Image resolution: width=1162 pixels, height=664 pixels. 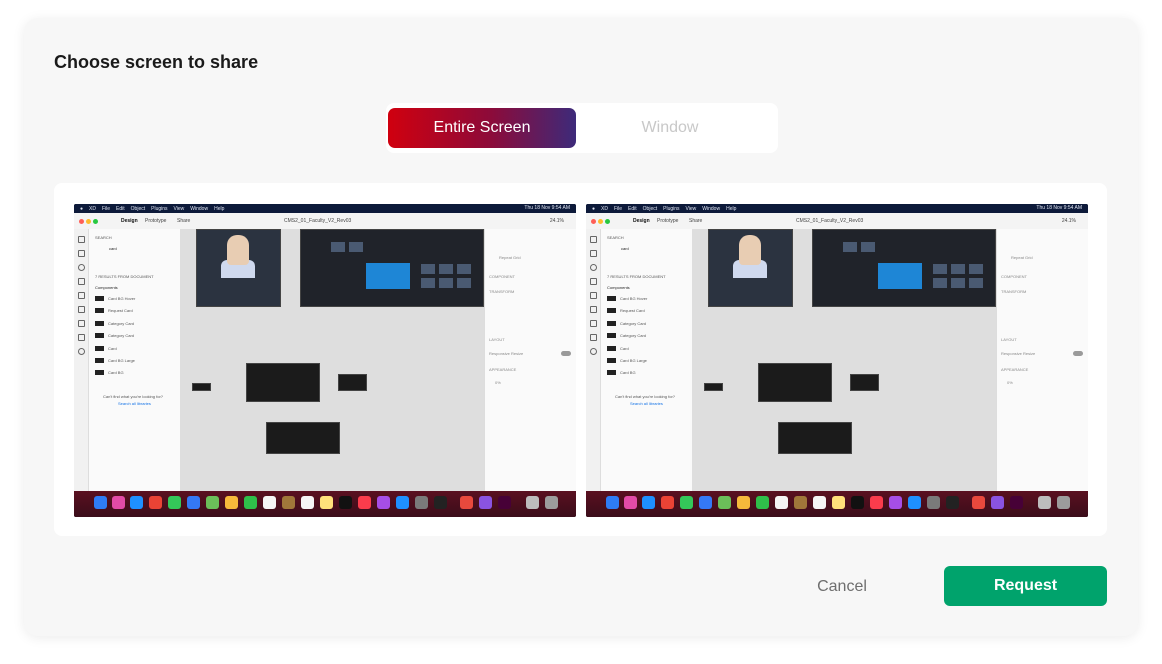 I want to click on tab-window: Window, so click(x=670, y=128).